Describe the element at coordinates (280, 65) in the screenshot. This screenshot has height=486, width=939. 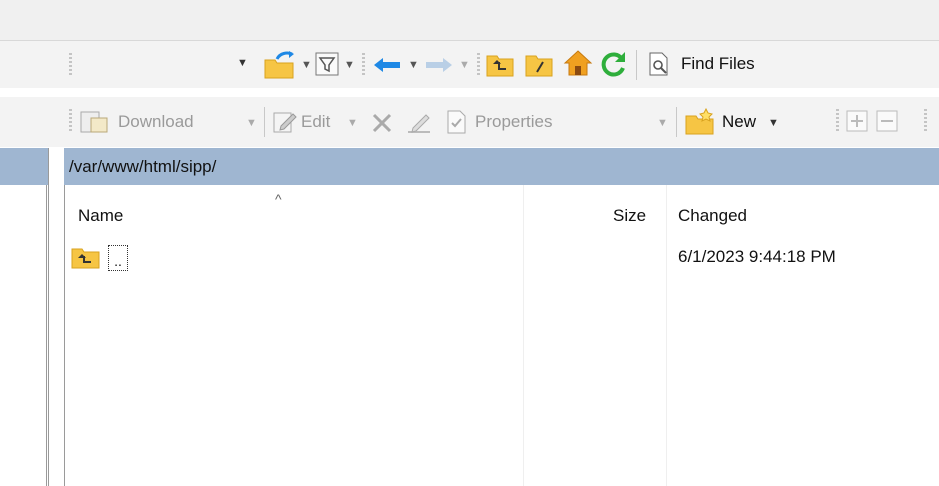
I see `open-folder-icon` at that location.